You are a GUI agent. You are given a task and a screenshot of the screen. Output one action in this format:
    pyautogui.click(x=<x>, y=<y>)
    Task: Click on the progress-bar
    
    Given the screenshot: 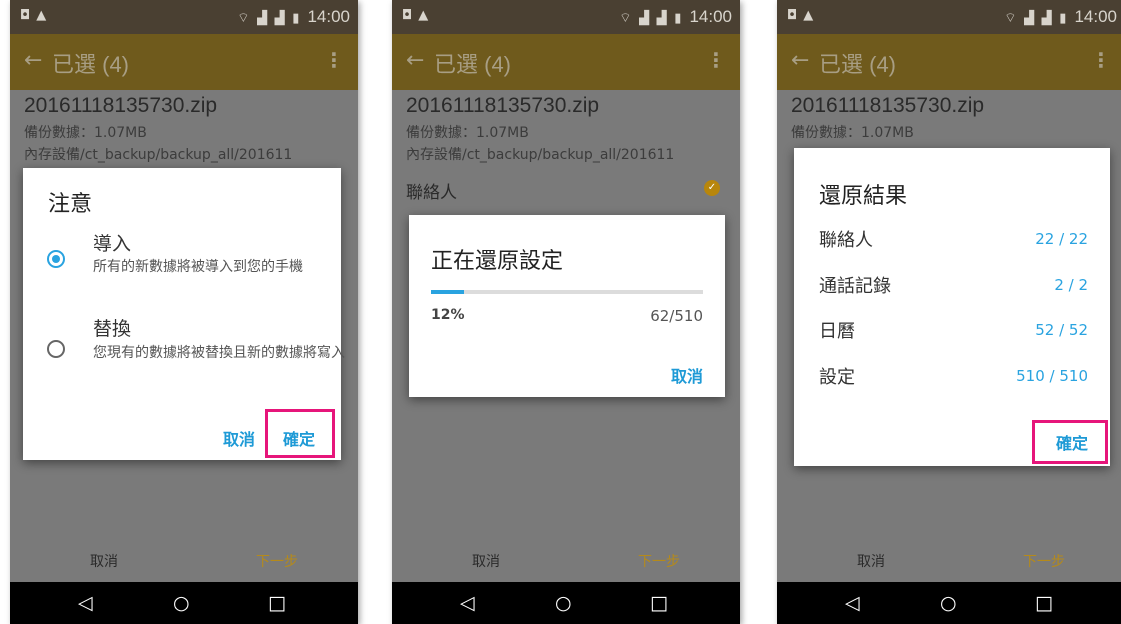 What is the action you would take?
    pyautogui.click(x=567, y=292)
    